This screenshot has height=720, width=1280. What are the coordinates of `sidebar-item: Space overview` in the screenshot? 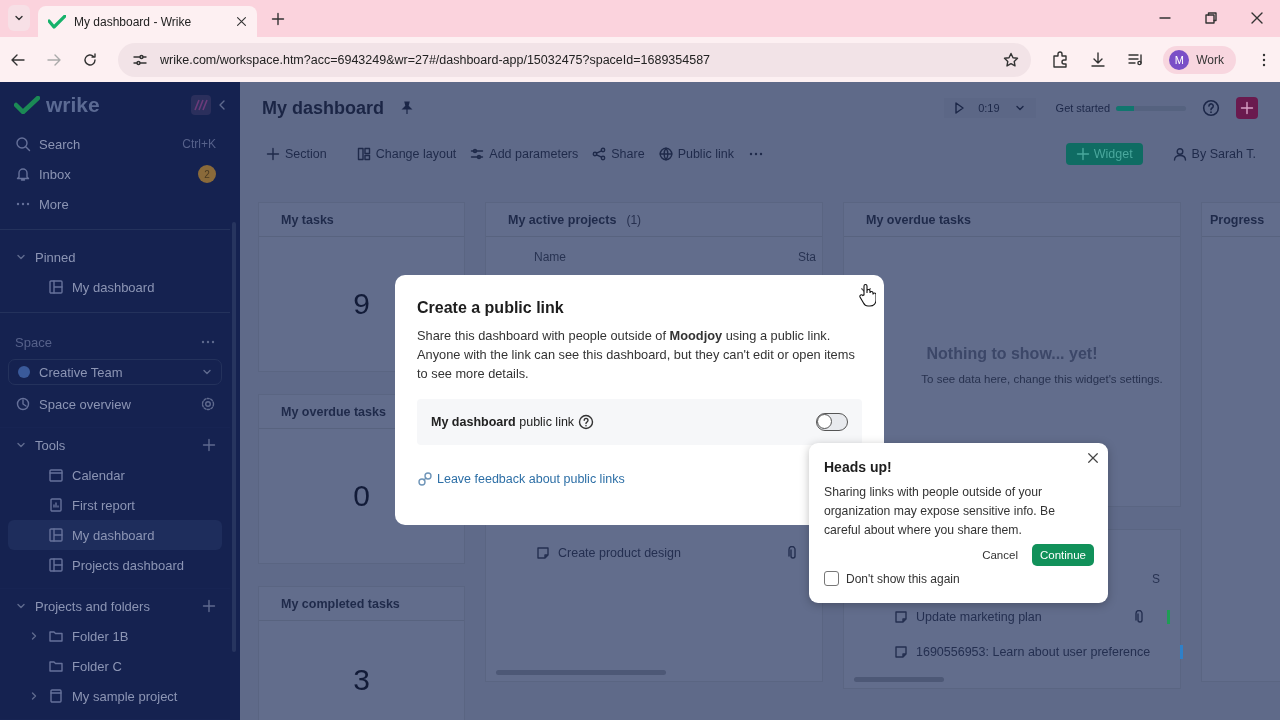 It's located at (115, 404).